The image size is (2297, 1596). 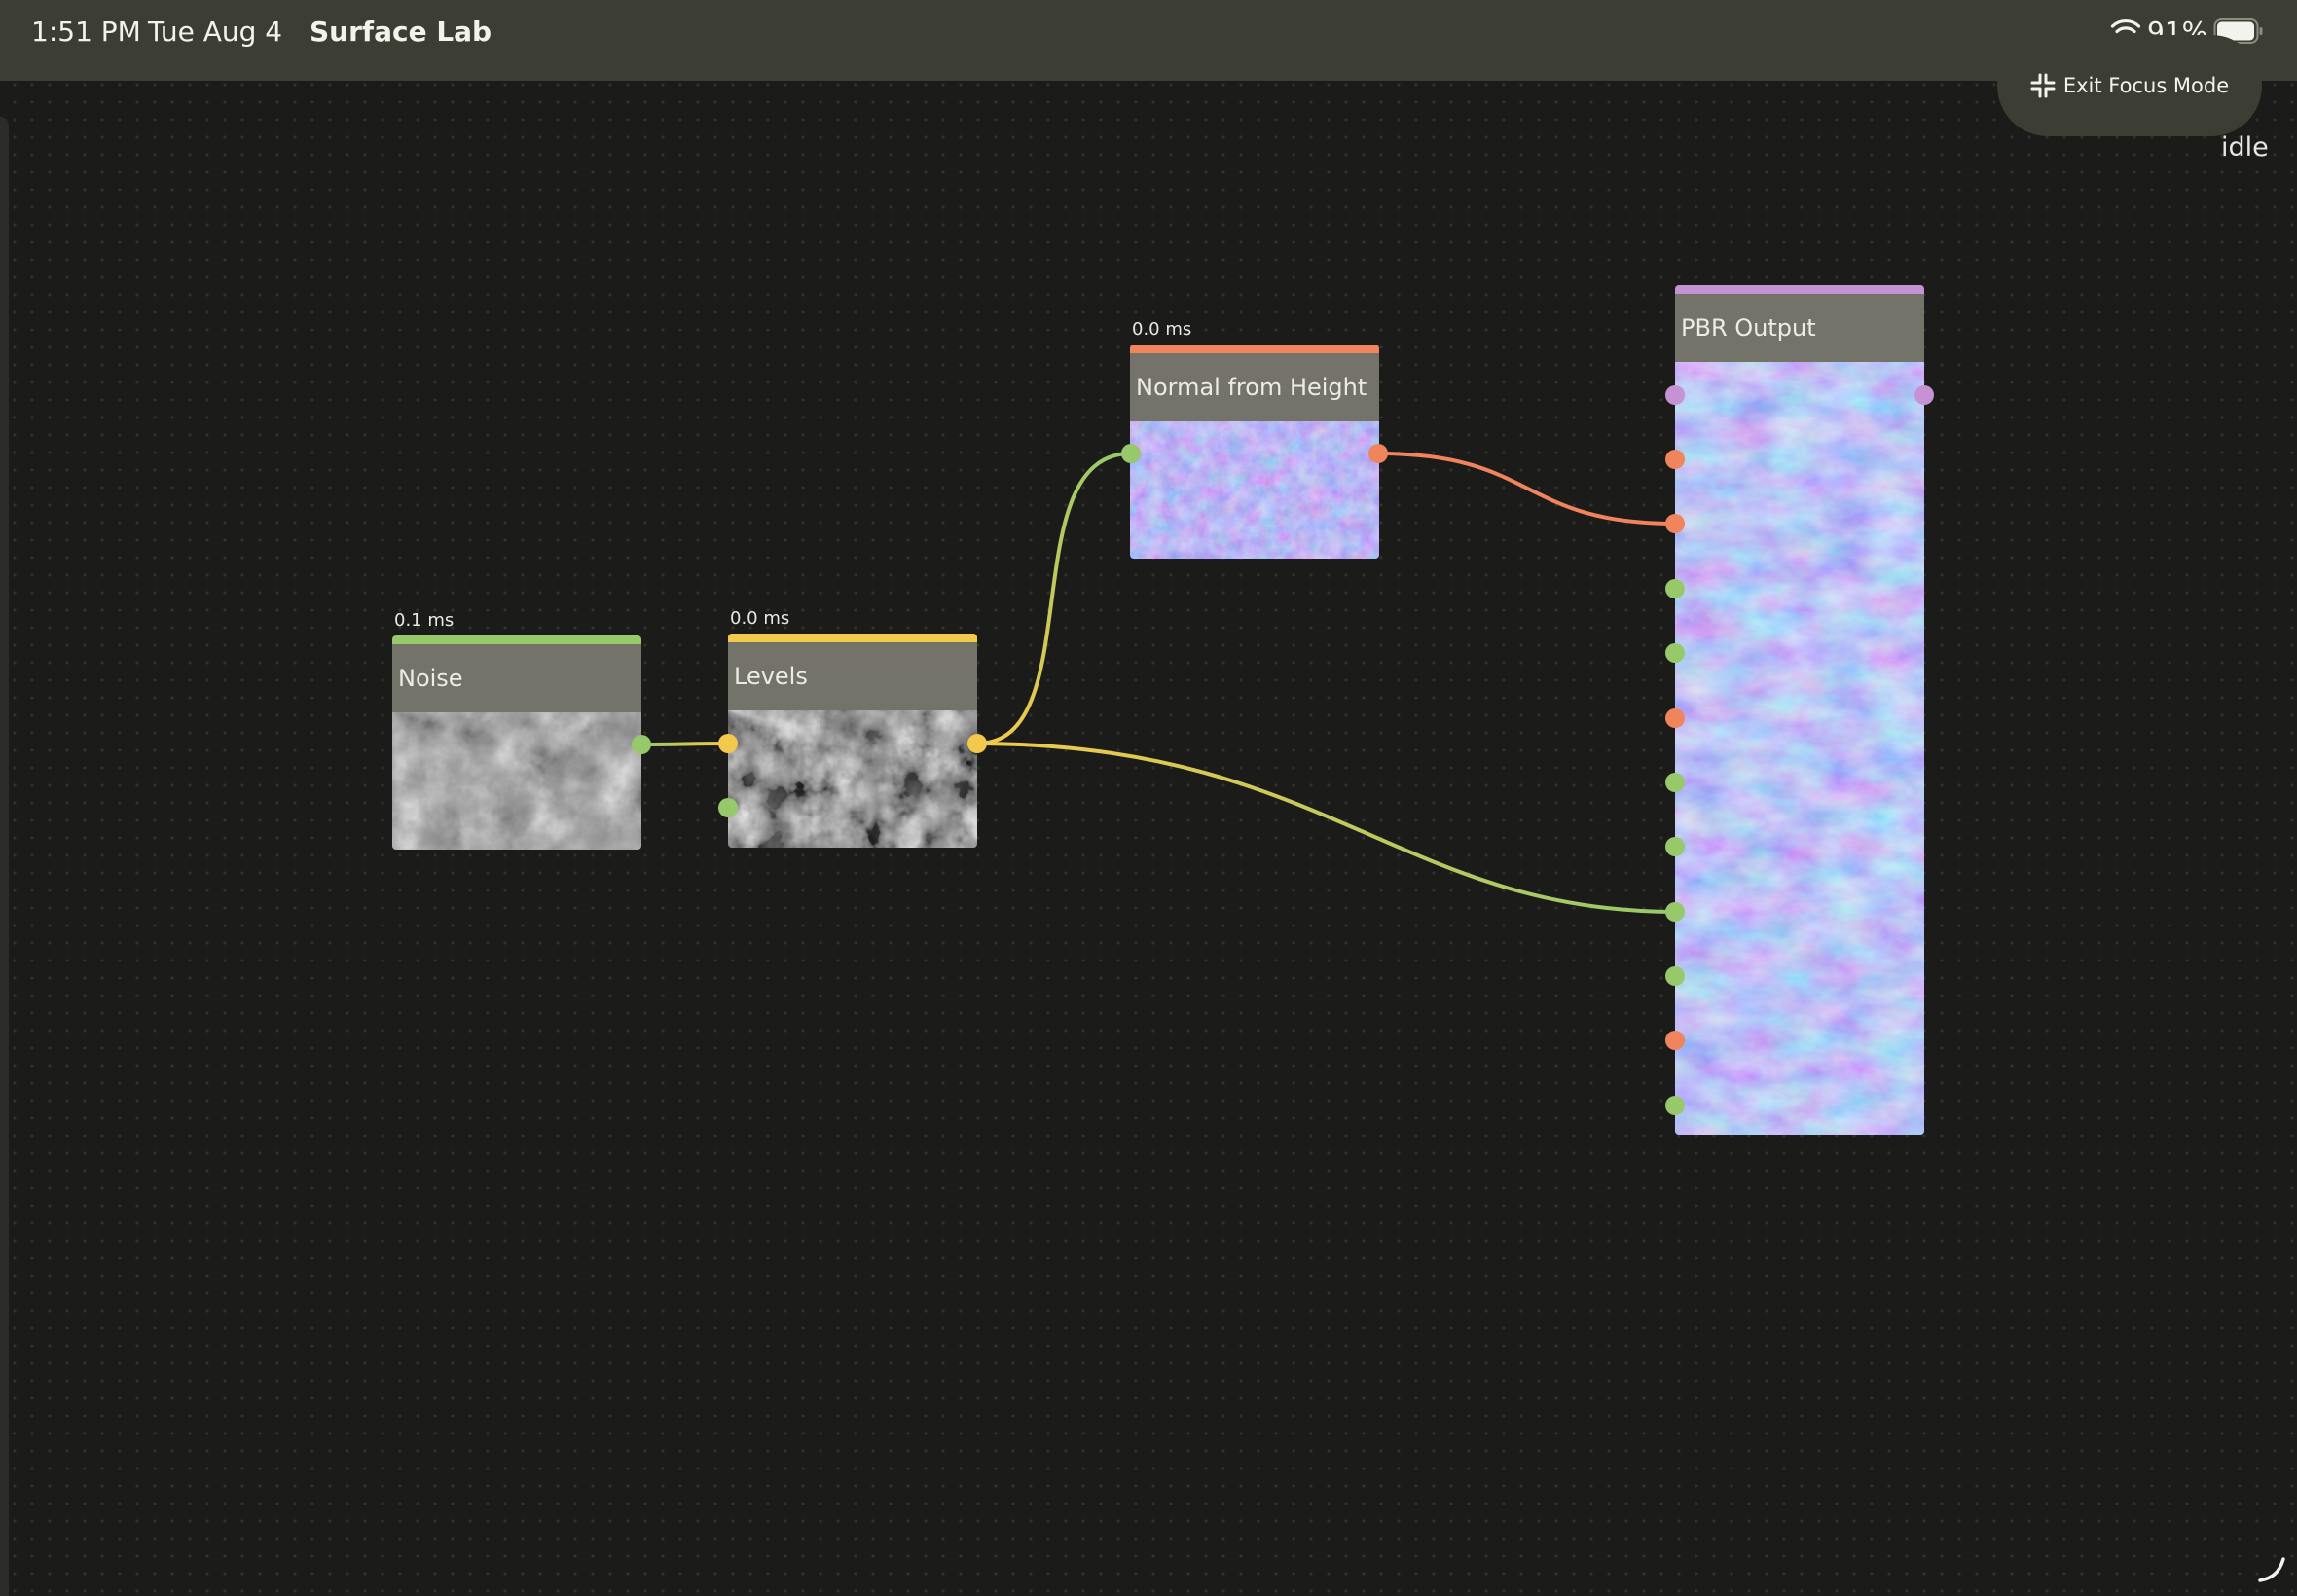 I want to click on node-normal-from-height: 0.0 ms Normal from Height, so click(x=1255, y=439).